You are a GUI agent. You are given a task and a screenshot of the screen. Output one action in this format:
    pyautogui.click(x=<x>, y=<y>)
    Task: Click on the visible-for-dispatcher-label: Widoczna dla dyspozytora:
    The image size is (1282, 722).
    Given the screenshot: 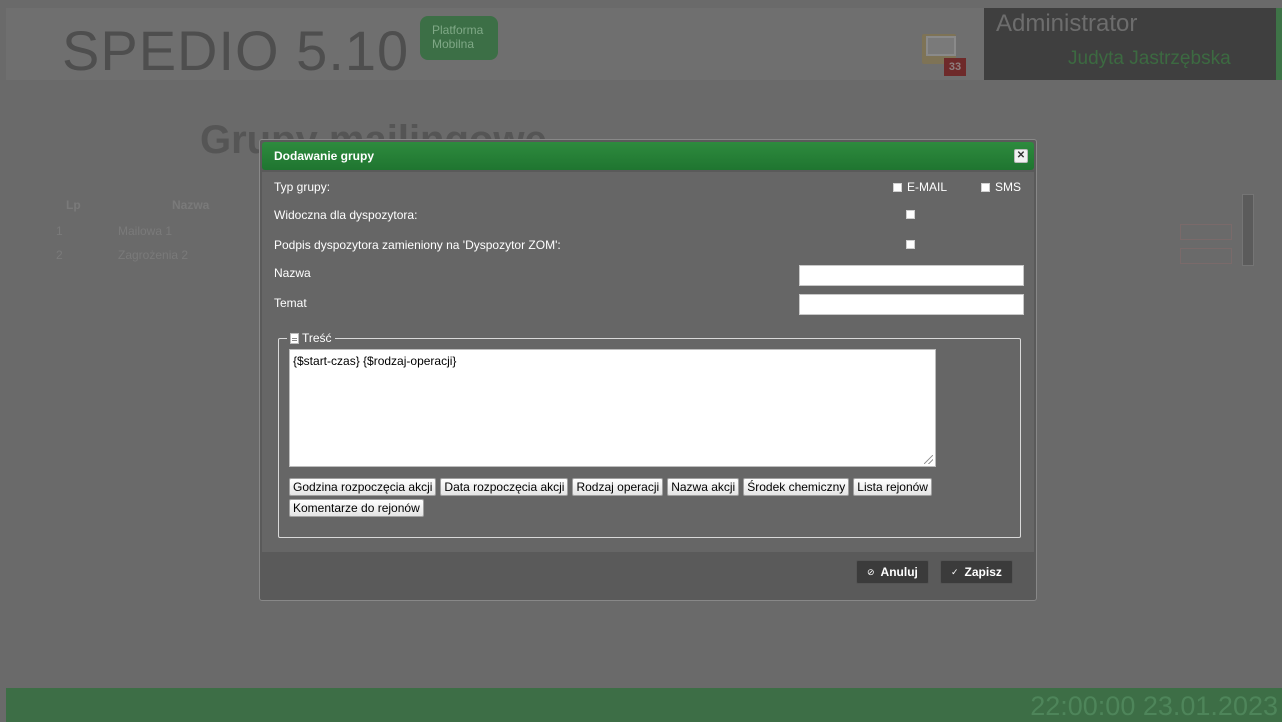 What is the action you would take?
    pyautogui.click(x=346, y=215)
    